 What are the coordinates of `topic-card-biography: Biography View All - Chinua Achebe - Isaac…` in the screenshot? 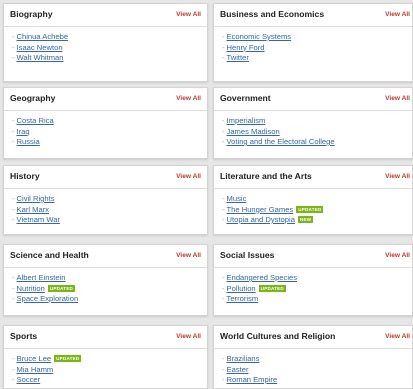 It's located at (105, 42).